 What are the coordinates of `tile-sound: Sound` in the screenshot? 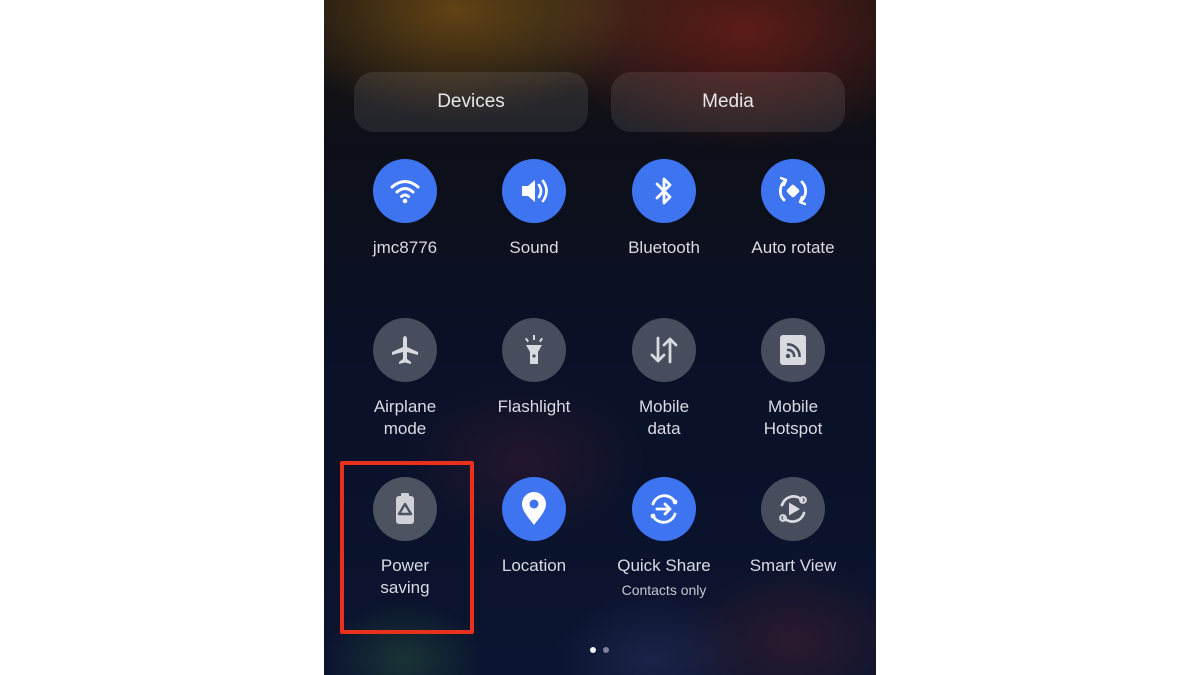 It's located at (534, 209).